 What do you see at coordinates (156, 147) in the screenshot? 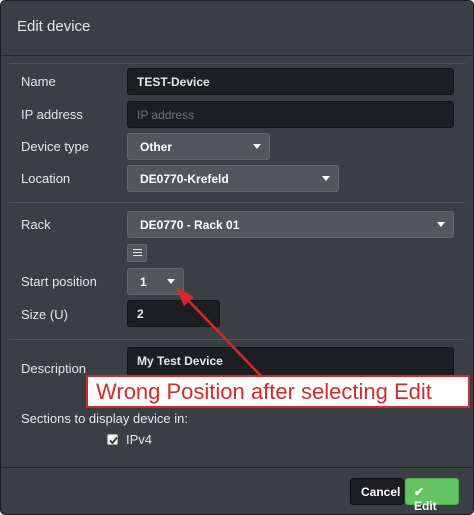
I see `device-type-value: Other` at bounding box center [156, 147].